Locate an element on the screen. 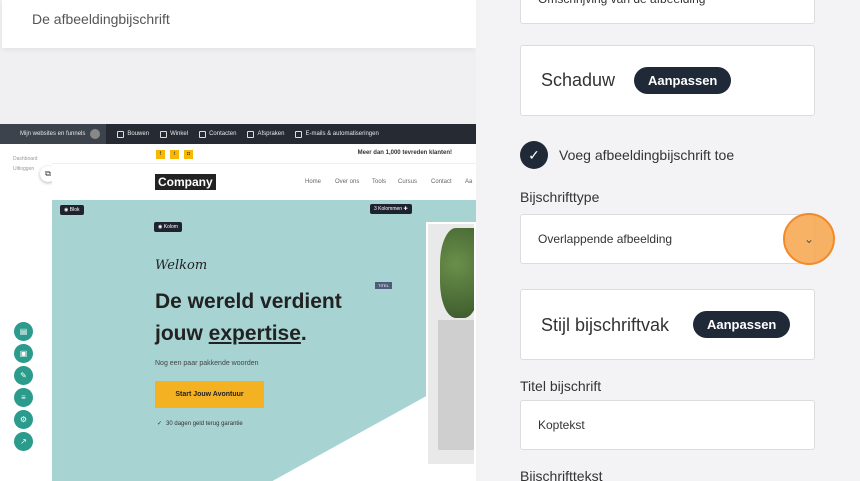  sidenav-dashboard: Dashboard is located at coordinates (25, 159).